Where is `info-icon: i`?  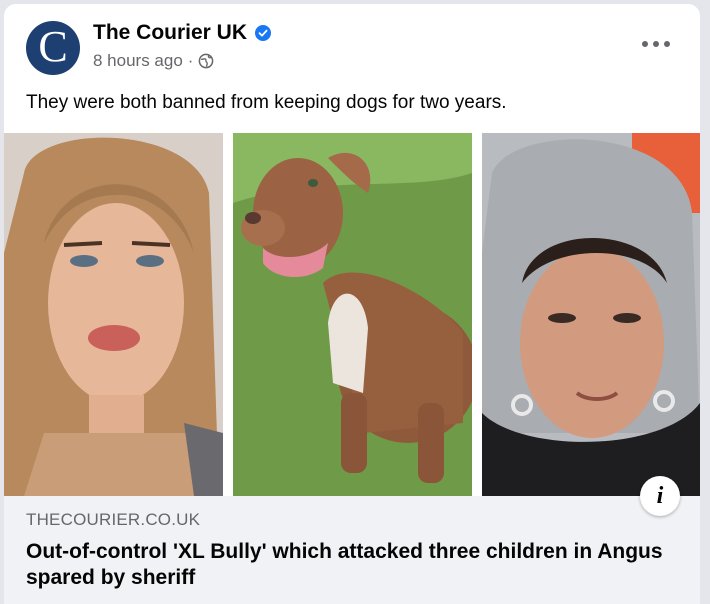 info-icon: i is located at coordinates (660, 496).